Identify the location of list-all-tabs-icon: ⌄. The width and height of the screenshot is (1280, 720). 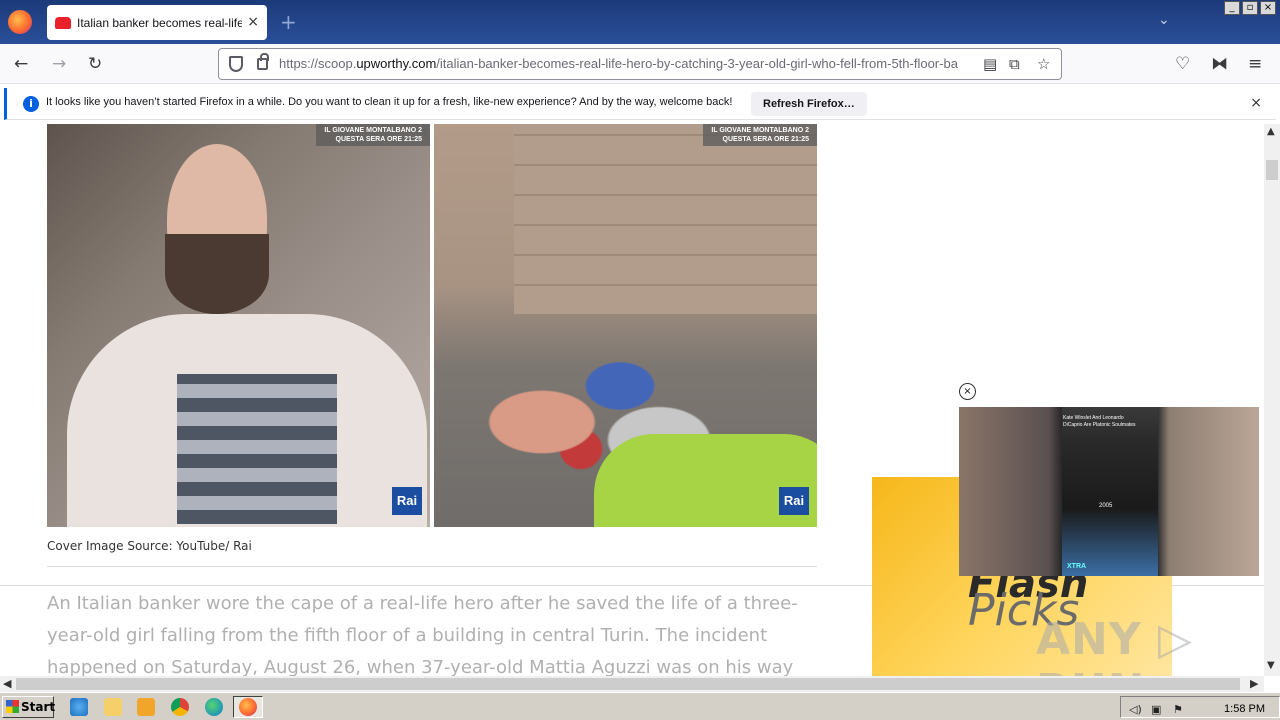
(1164, 20).